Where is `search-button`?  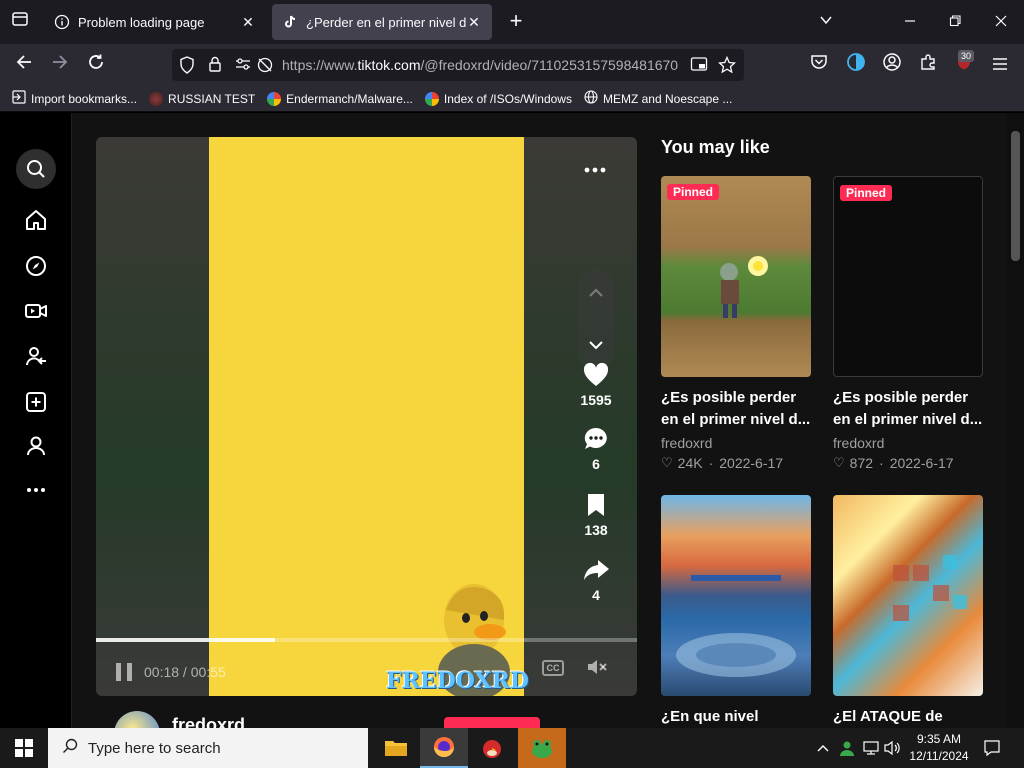
search-button is located at coordinates (36, 169).